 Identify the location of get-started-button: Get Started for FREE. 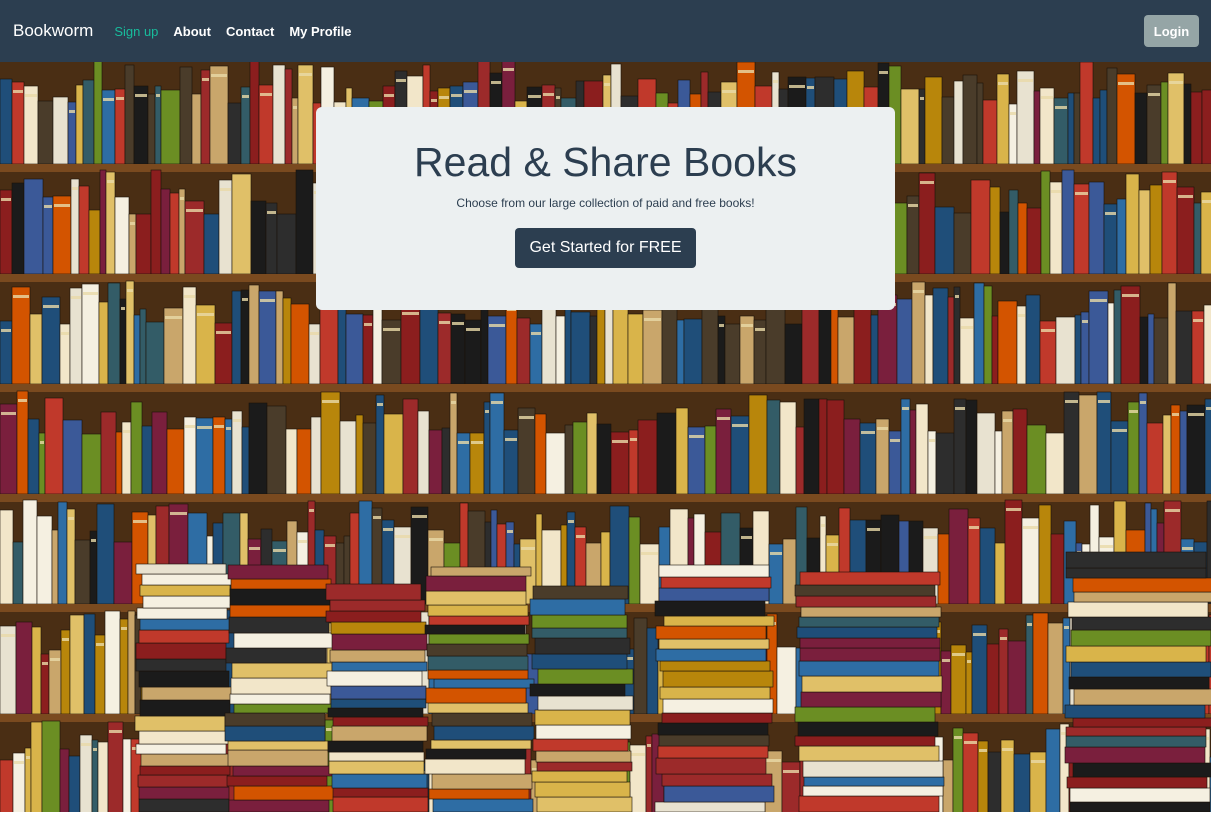
(605, 248).